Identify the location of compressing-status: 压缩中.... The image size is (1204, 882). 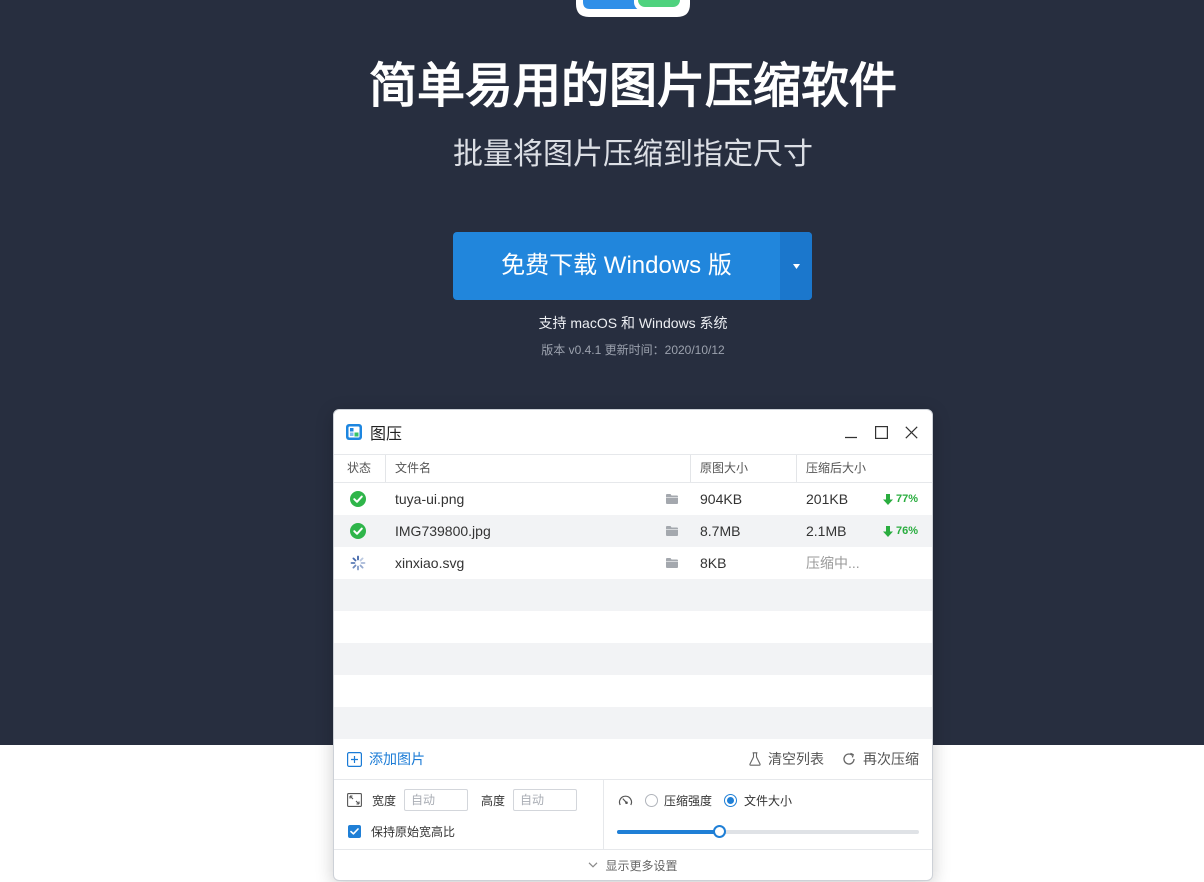
(833, 563).